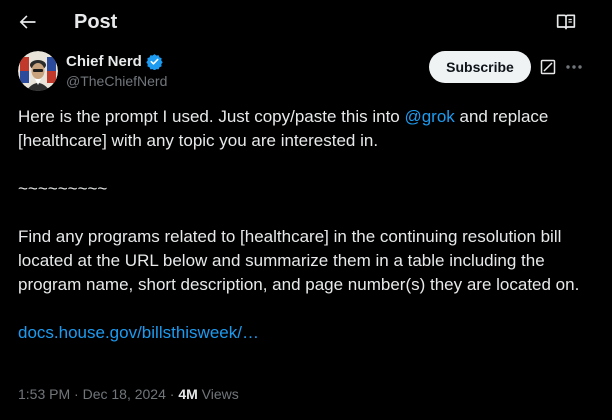  I want to click on author-name: Chief Nerd, so click(114, 61).